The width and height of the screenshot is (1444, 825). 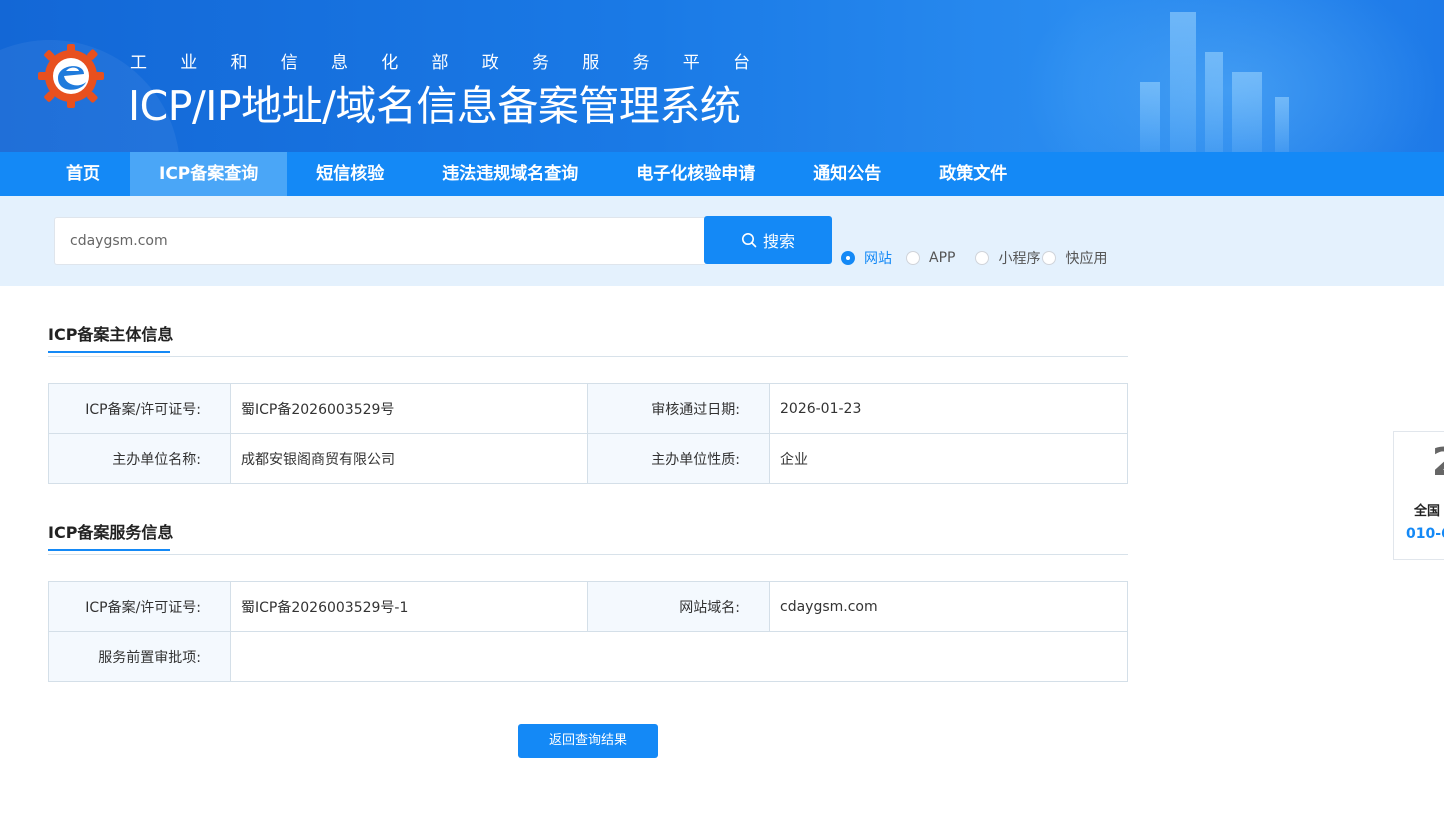 I want to click on search-input: cdaygsm.com, so click(x=379, y=241).